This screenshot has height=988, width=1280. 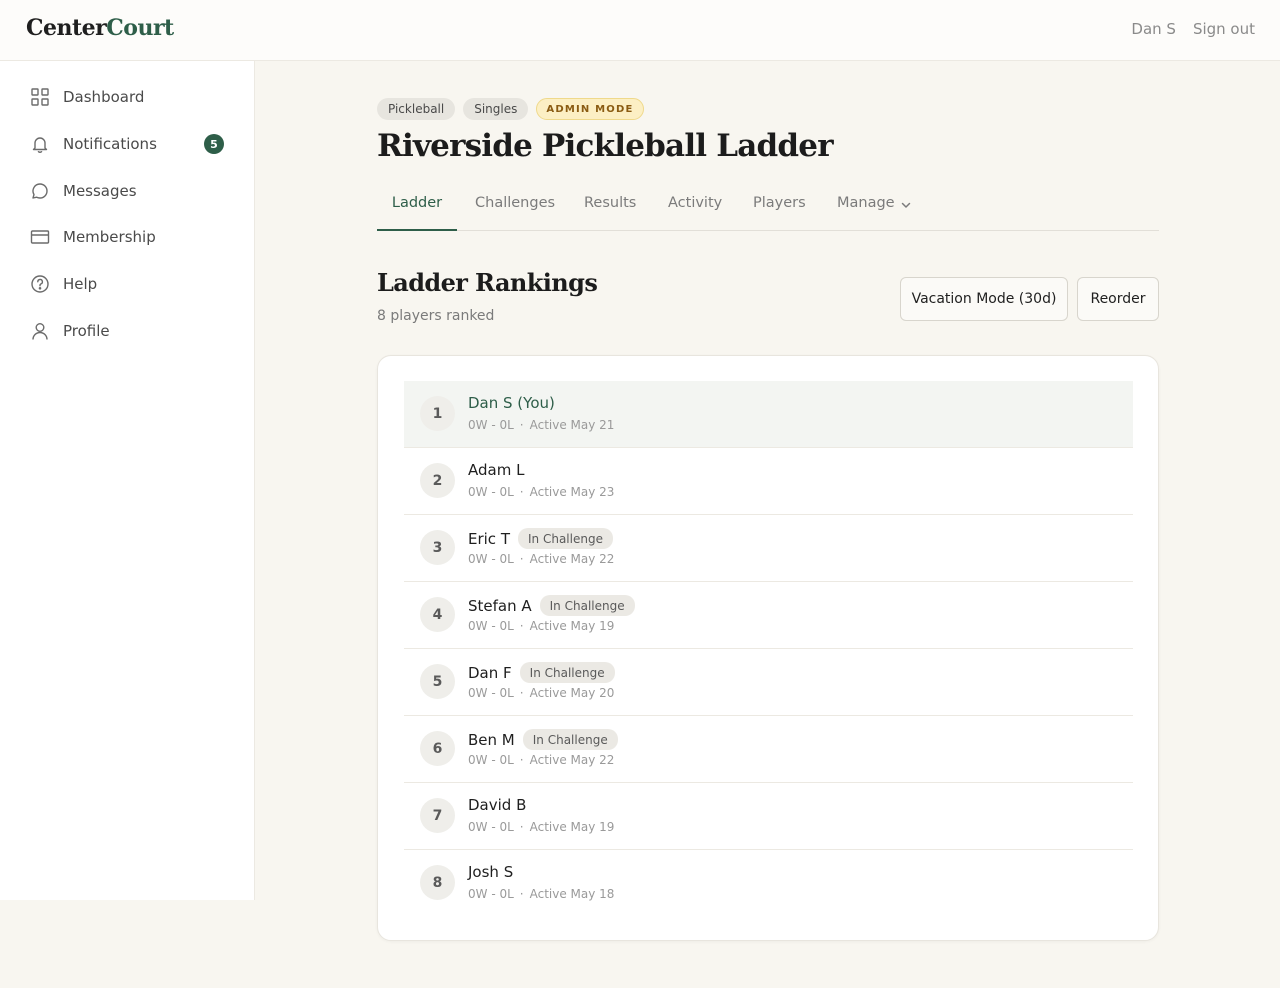 I want to click on tab-results: Results, so click(x=610, y=207).